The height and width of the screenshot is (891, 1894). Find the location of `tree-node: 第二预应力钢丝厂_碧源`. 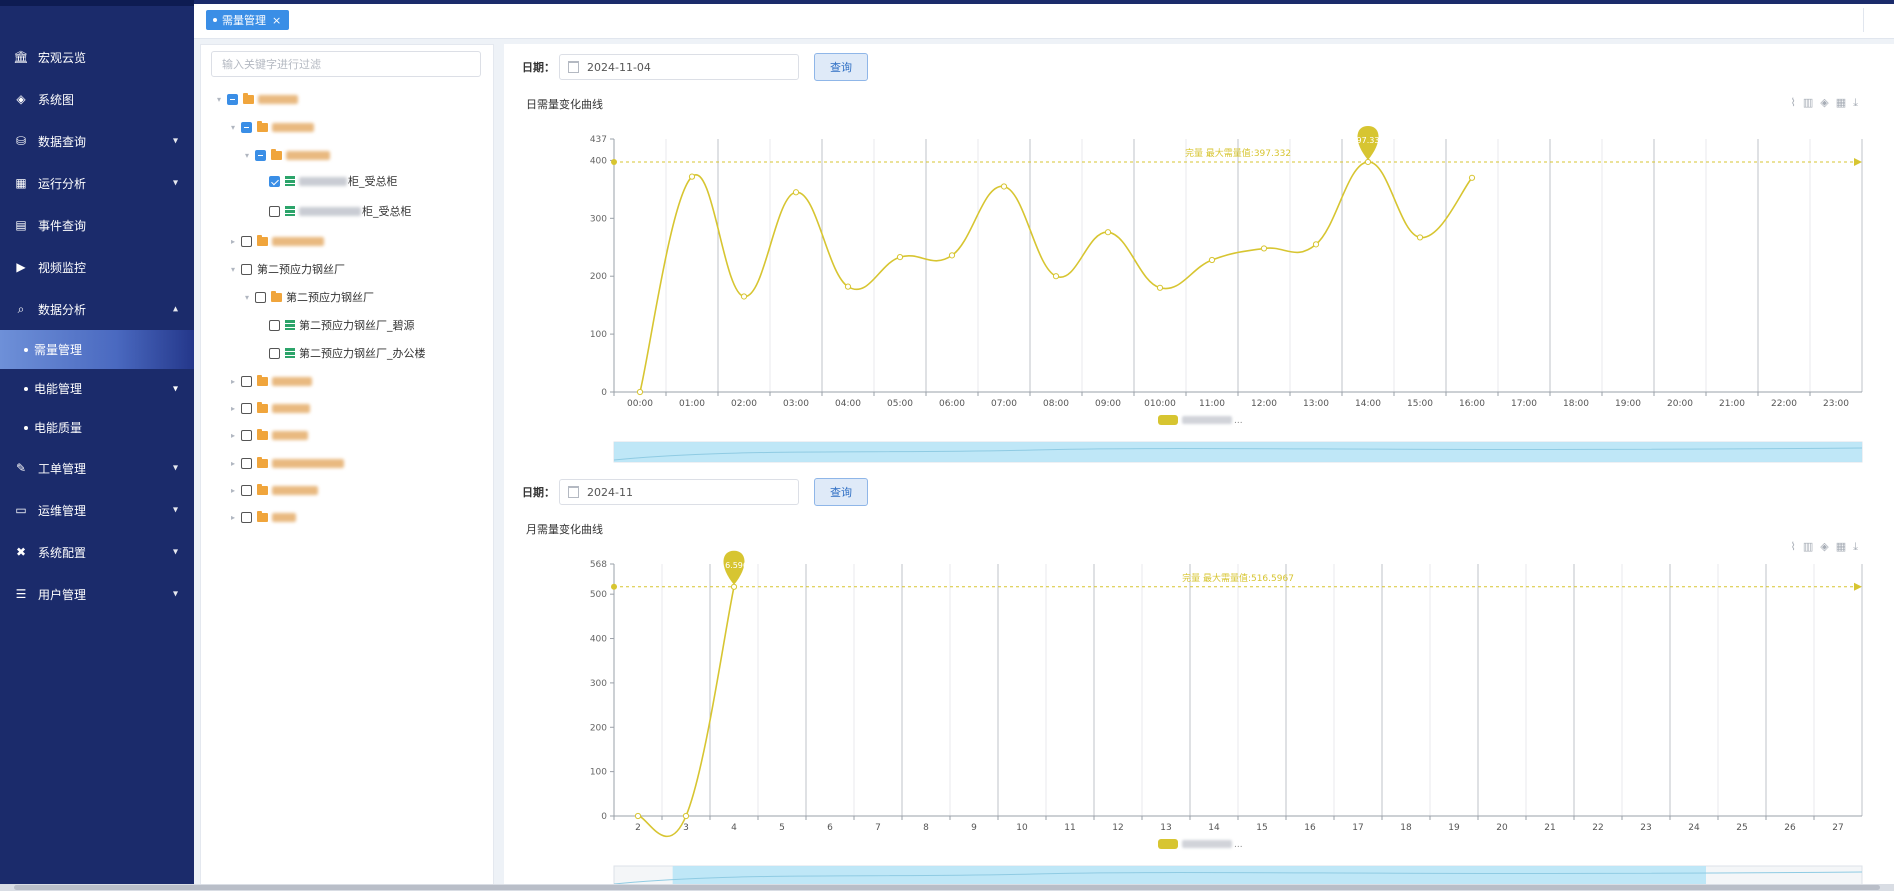

tree-node: 第二预应力钢丝厂_碧源 is located at coordinates (335, 325).